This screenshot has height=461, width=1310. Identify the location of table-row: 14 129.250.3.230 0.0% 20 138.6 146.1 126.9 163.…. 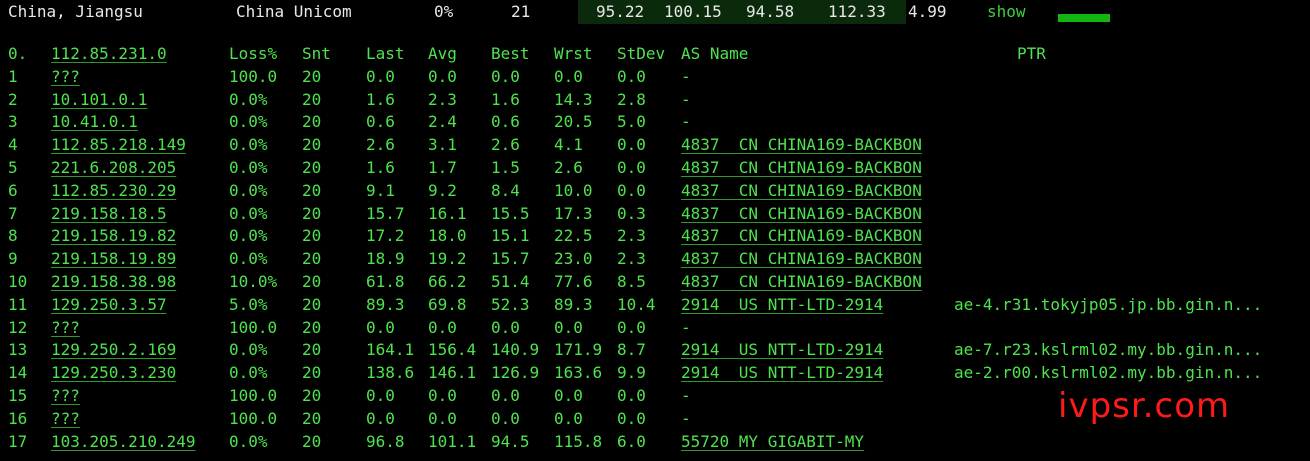
(655, 373).